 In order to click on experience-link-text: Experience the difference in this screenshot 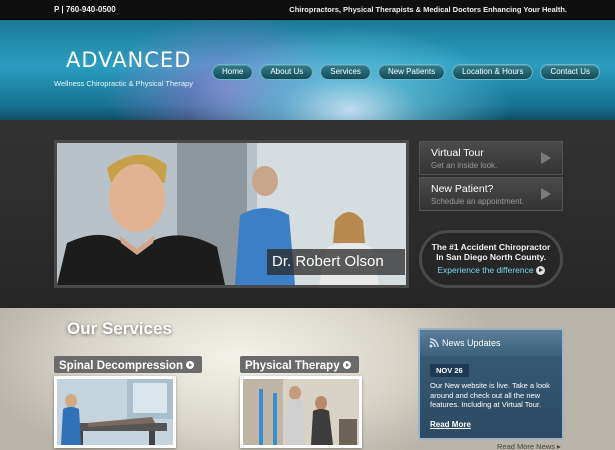, I will do `click(485, 270)`.